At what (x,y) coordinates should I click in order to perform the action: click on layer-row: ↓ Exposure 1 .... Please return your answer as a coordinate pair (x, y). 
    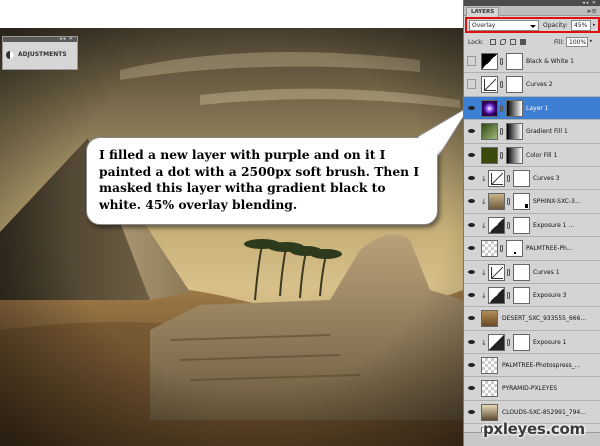
    Looking at the image, I should click on (532, 225).